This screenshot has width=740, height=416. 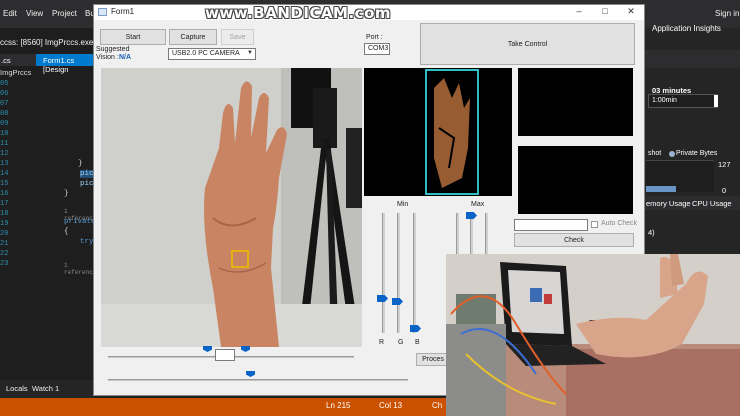 What do you see at coordinates (383, 273) in the screenshot?
I see `min-r-track` at bounding box center [383, 273].